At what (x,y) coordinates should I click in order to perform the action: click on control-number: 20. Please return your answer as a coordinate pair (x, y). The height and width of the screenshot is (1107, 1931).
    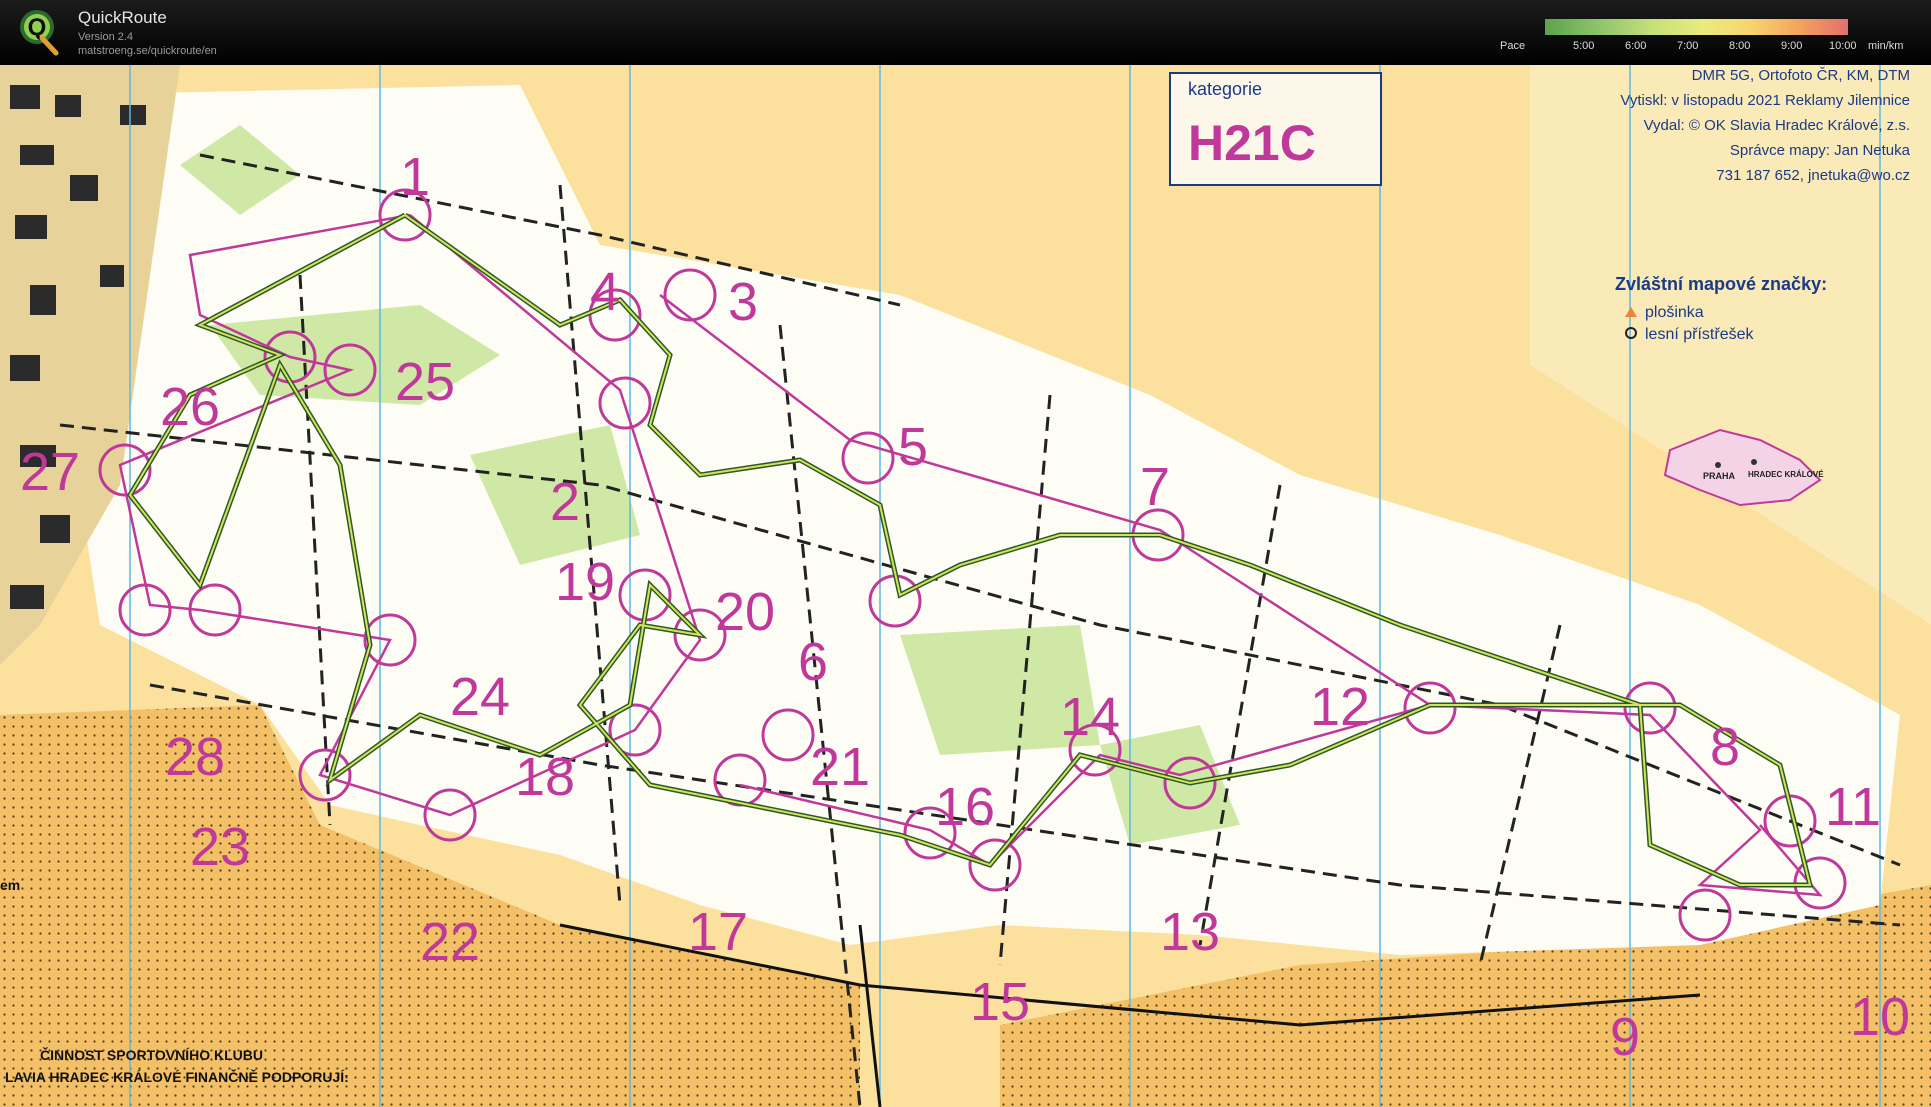
    Looking at the image, I should click on (745, 612).